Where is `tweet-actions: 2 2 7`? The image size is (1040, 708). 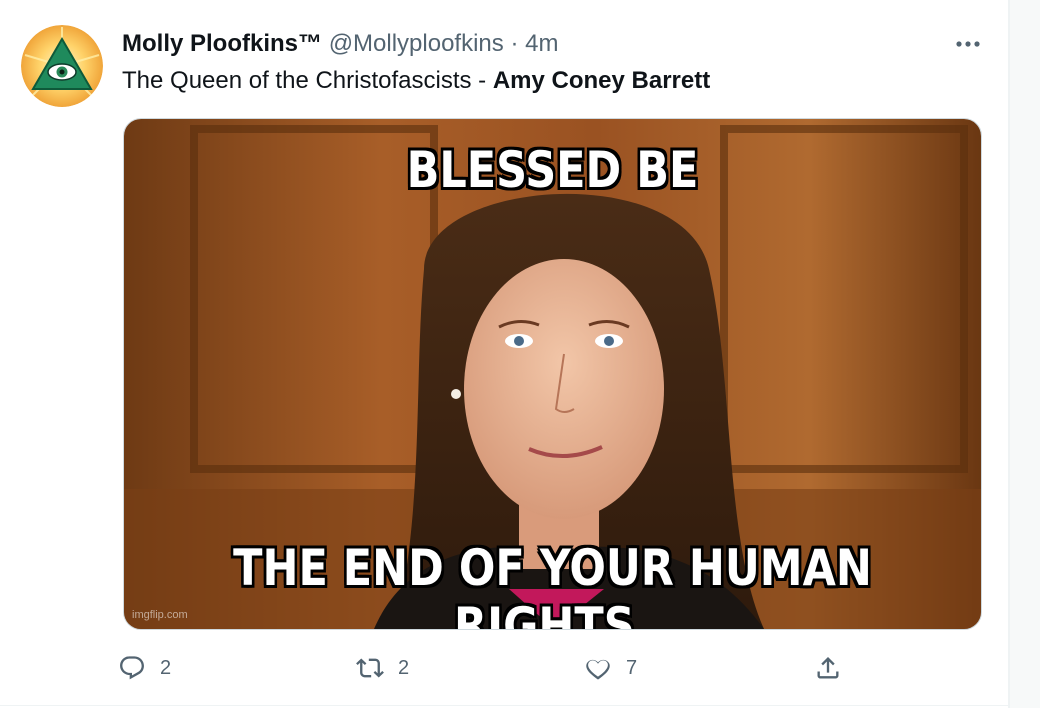 tweet-actions: 2 2 7 is located at coordinates (488, 668).